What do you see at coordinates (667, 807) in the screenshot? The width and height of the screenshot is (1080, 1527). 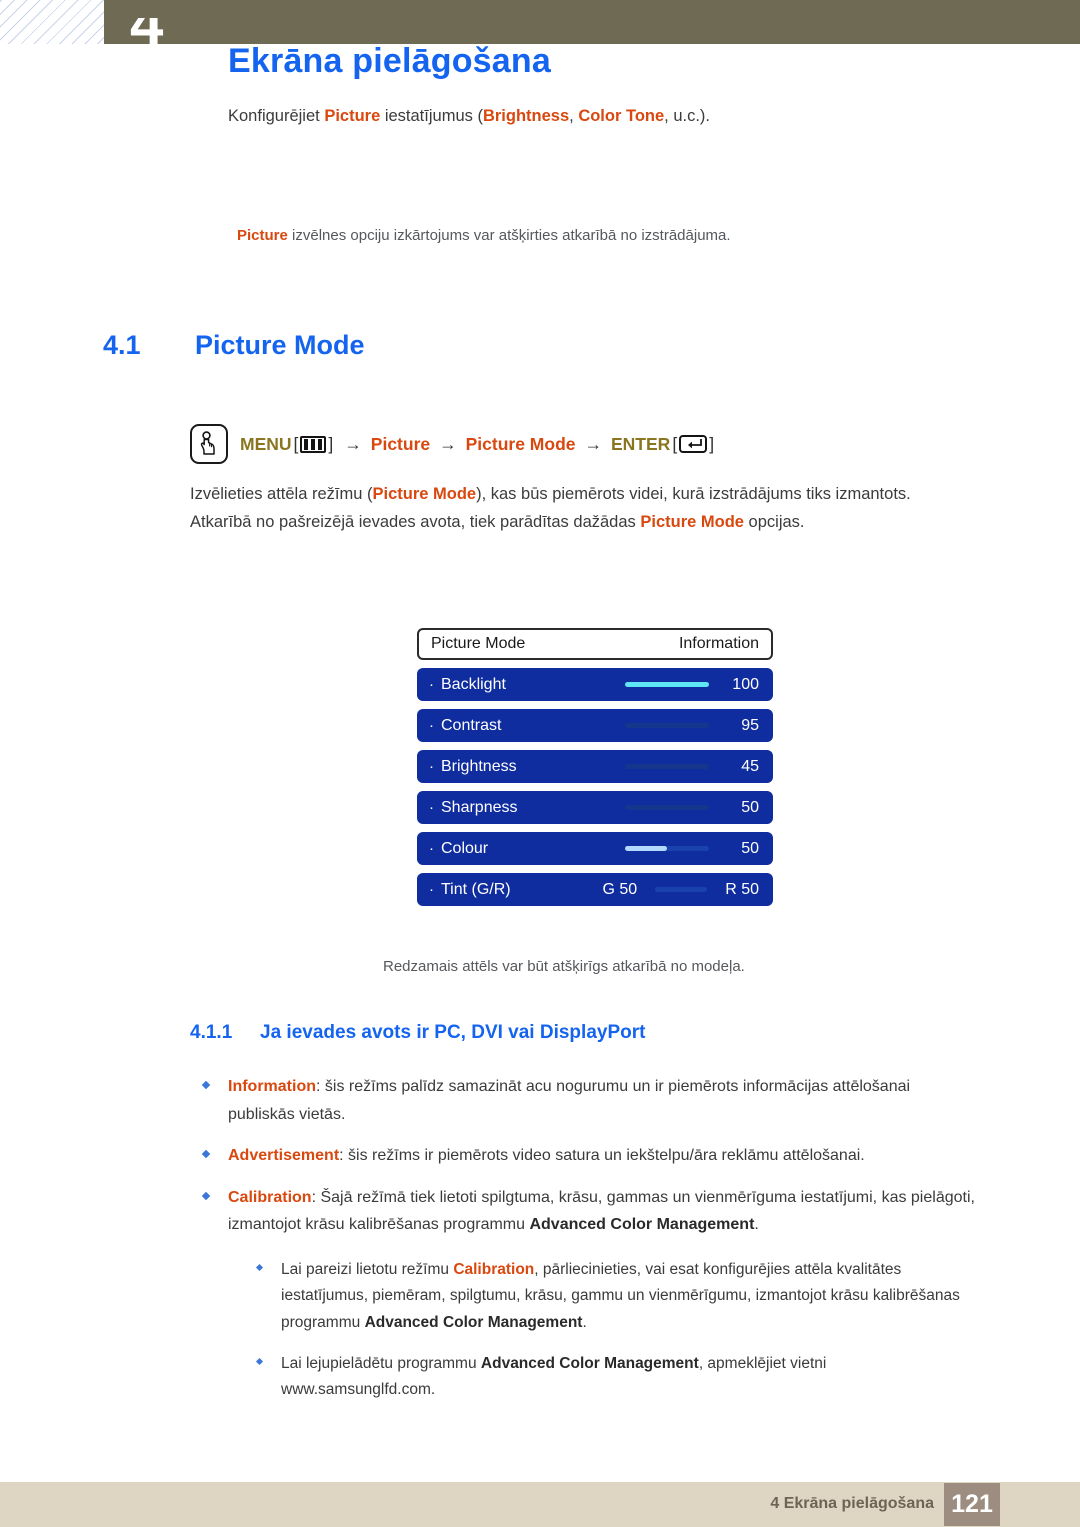 I see `osd-slider-sharpness` at bounding box center [667, 807].